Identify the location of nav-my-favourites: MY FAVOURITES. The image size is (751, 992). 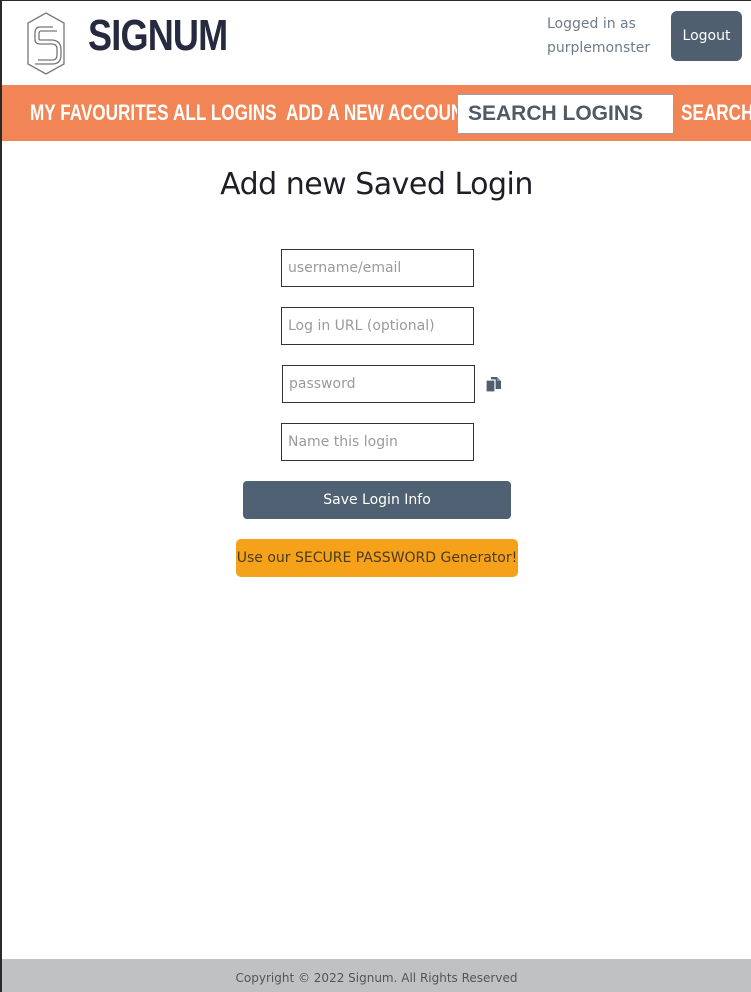
(99, 113).